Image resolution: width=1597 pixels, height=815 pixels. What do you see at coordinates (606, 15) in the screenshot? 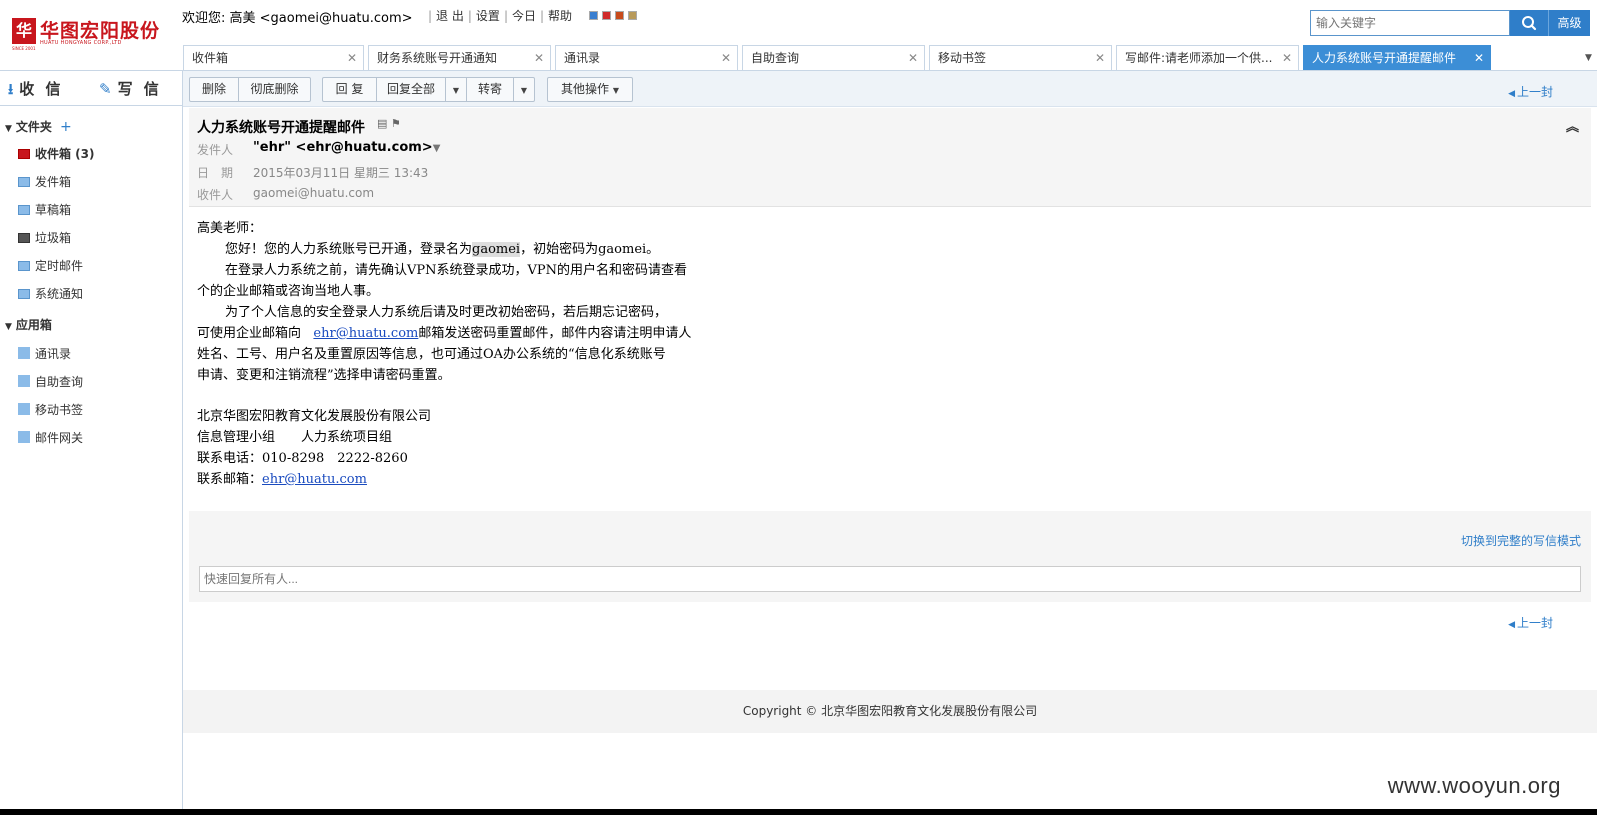
I see `skin-red-icon` at bounding box center [606, 15].